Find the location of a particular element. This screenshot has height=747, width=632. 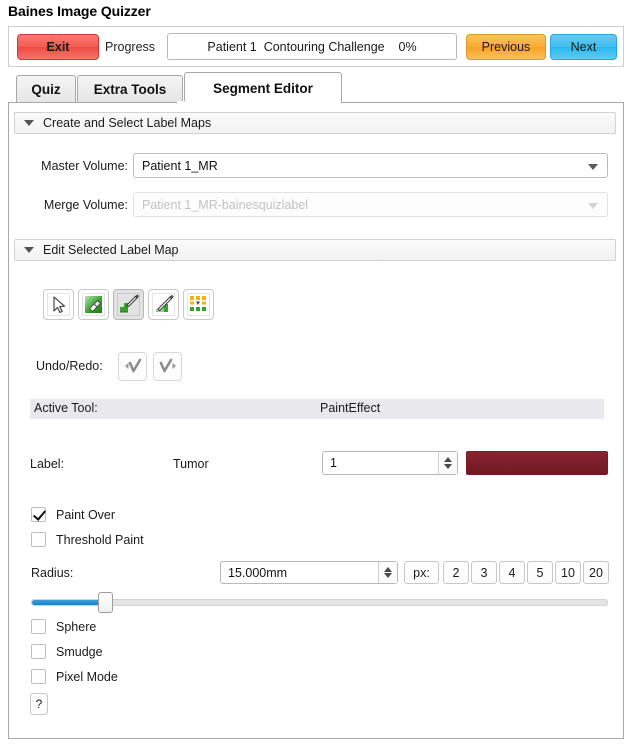

active-tool-row: Active Tool: PaintEffect is located at coordinates (317, 409).